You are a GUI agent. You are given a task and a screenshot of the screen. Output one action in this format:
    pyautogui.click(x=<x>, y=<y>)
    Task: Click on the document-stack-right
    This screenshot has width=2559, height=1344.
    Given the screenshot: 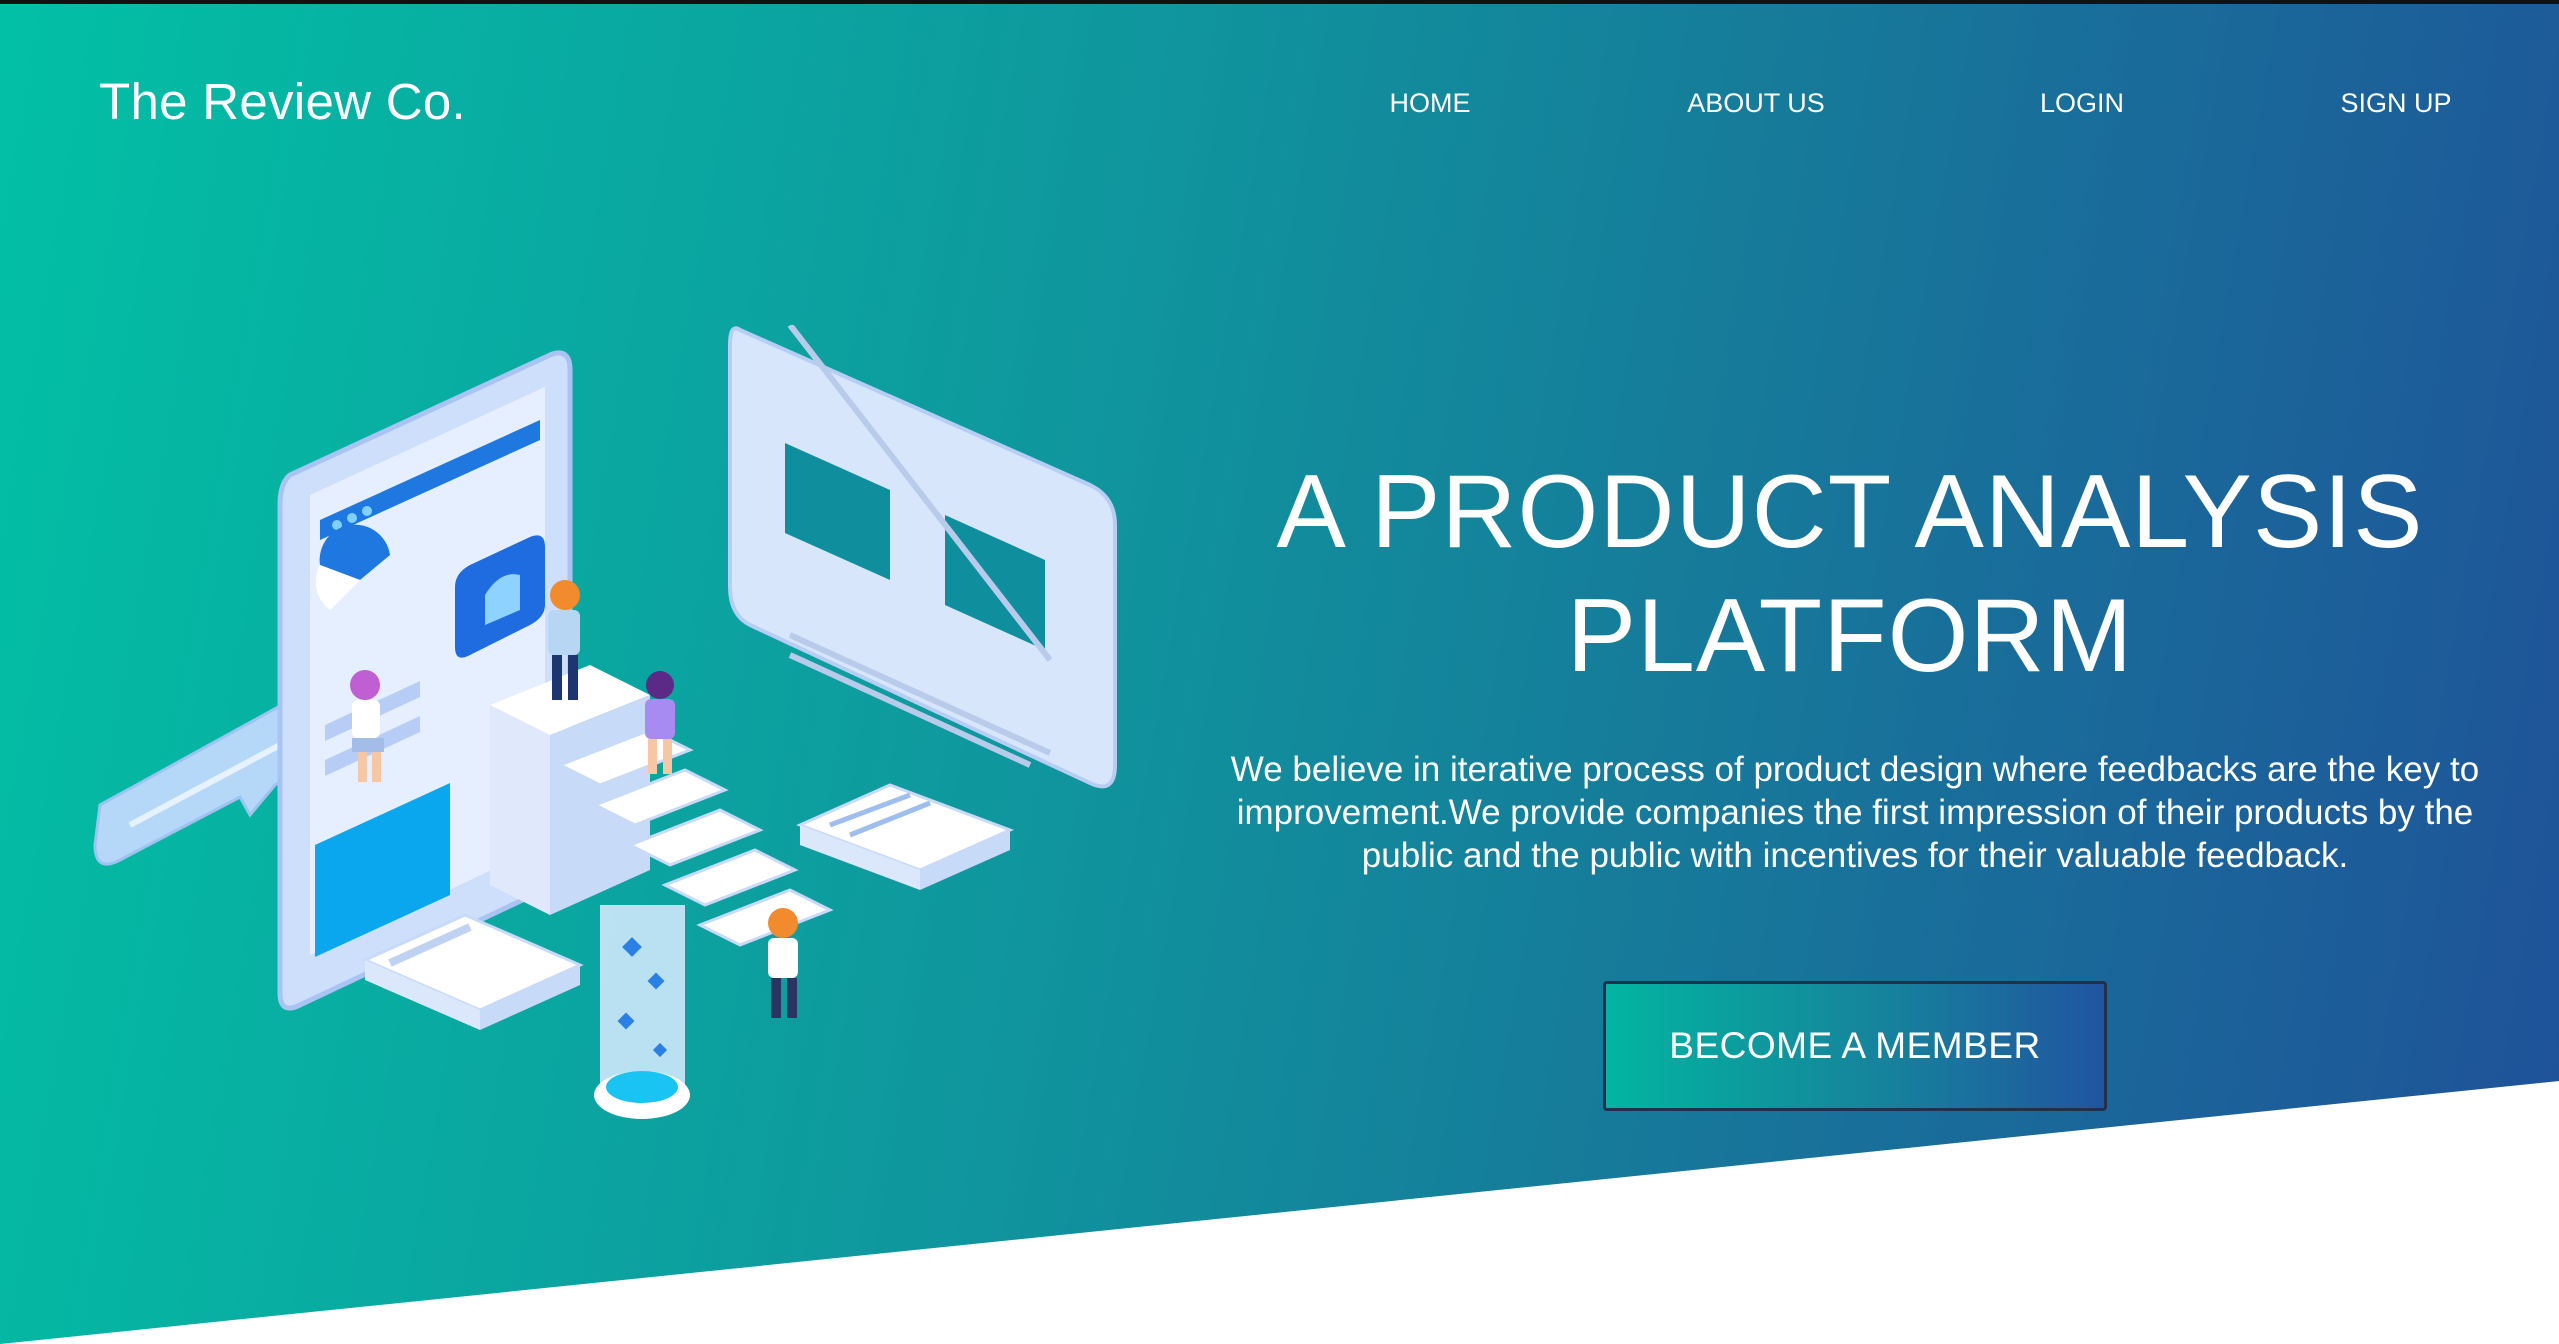 What is the action you would take?
    pyautogui.click(x=905, y=836)
    